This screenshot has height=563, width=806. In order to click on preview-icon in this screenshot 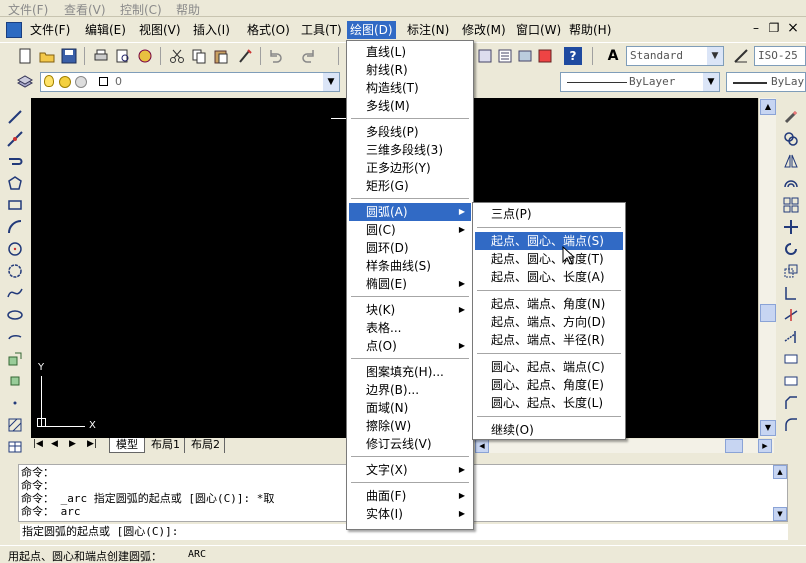, I will do `click(123, 56)`.